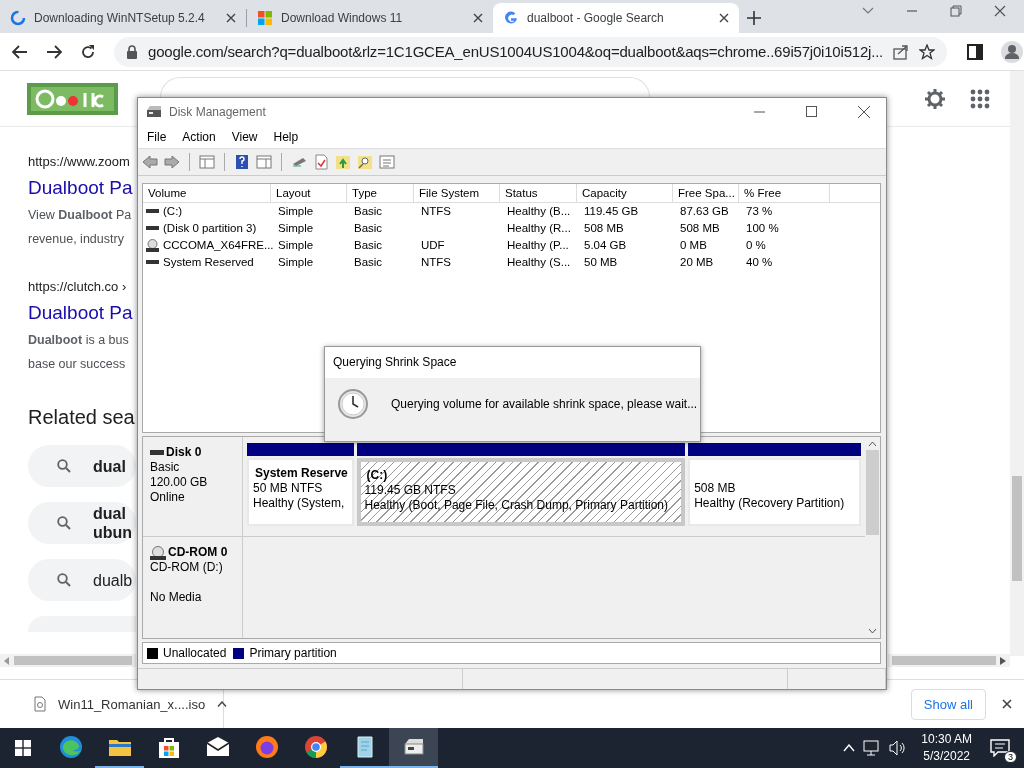  Describe the element at coordinates (79, 340) in the screenshot. I see `result-snippet: Dualboot is a bus` at that location.